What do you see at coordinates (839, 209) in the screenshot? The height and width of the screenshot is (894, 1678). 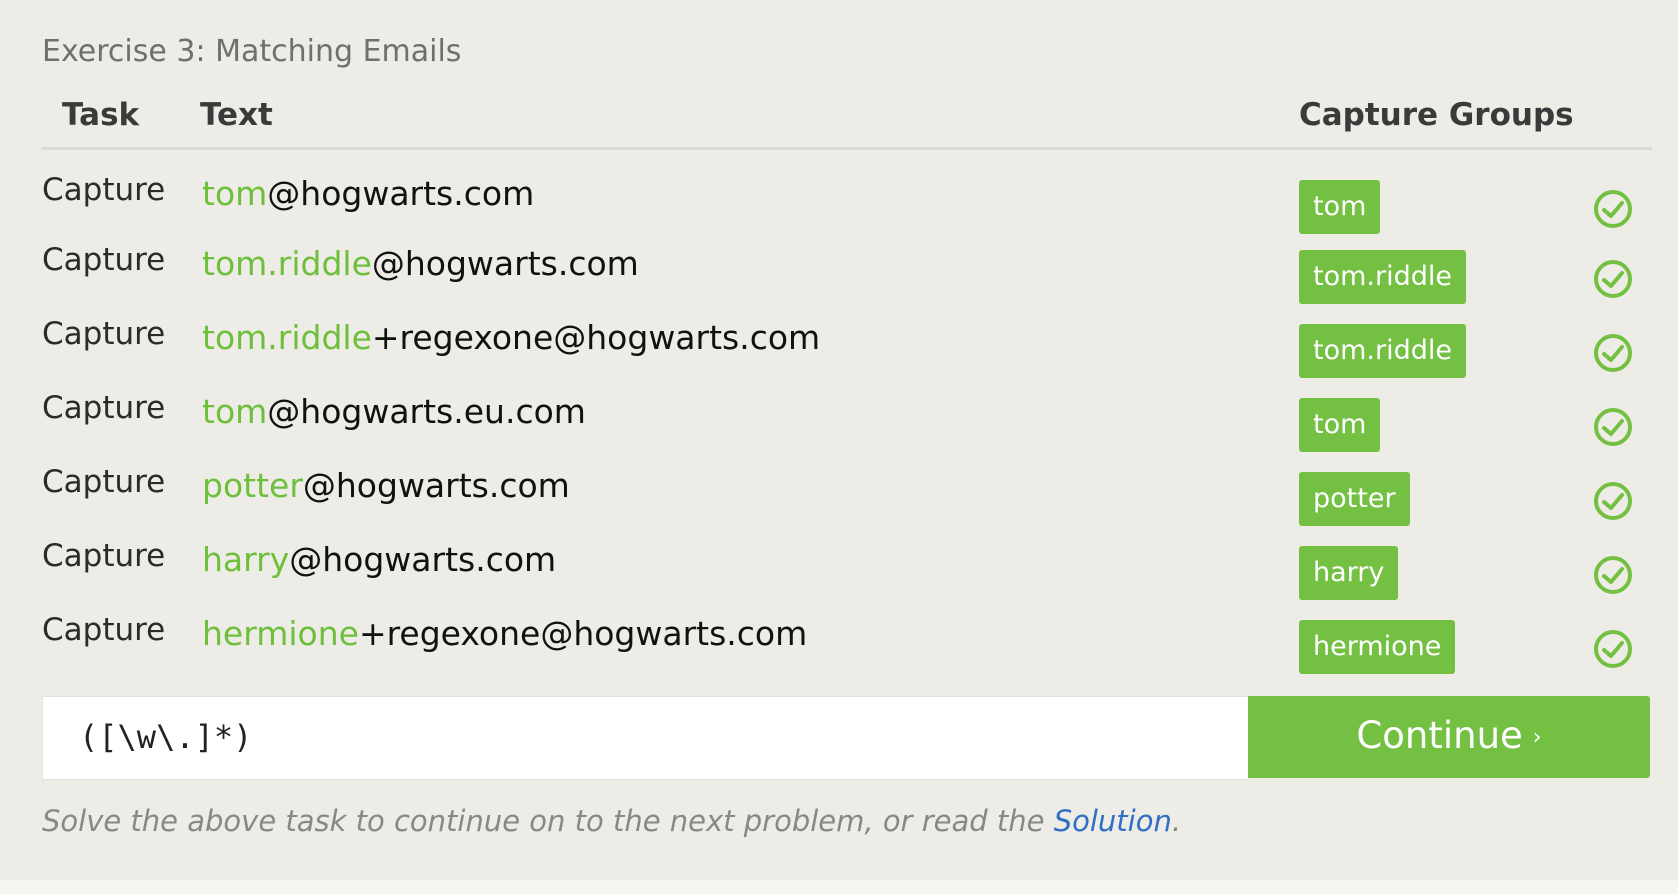 I see `table-row: Capture tom@hogwarts.com tom` at bounding box center [839, 209].